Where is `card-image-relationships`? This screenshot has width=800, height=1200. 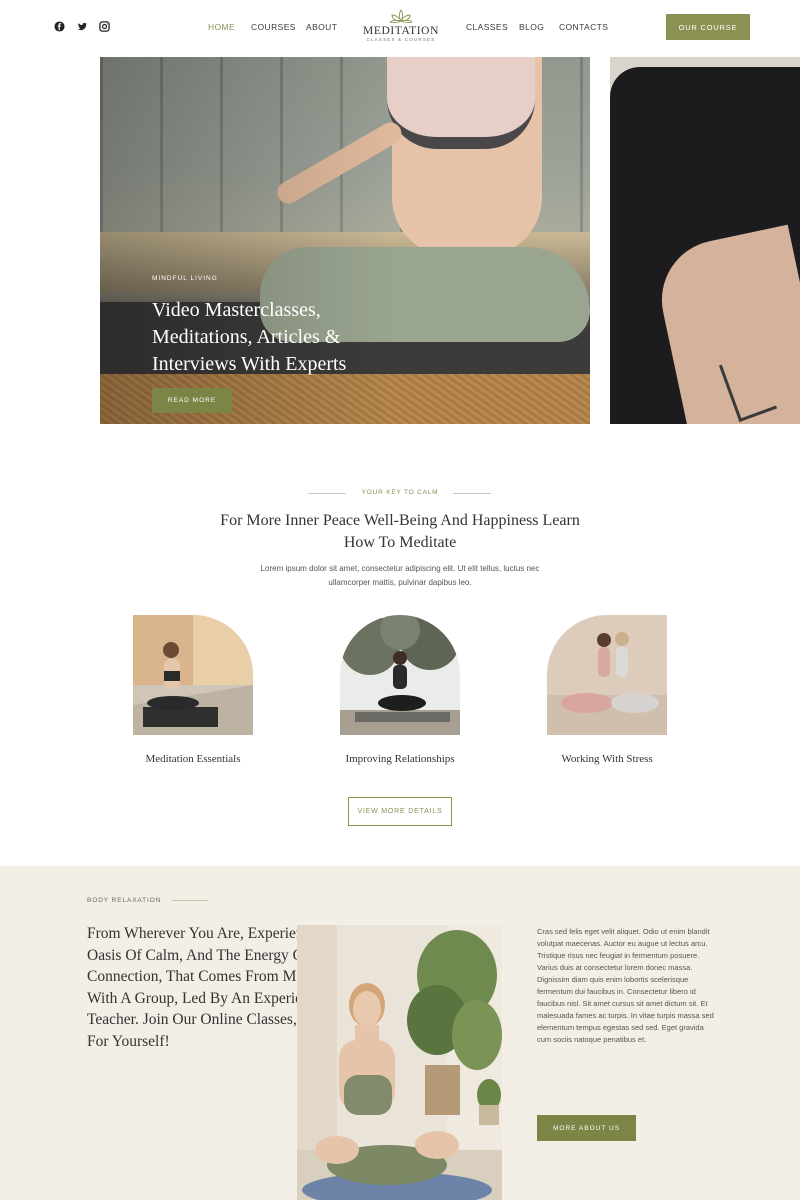 card-image-relationships is located at coordinates (400, 675).